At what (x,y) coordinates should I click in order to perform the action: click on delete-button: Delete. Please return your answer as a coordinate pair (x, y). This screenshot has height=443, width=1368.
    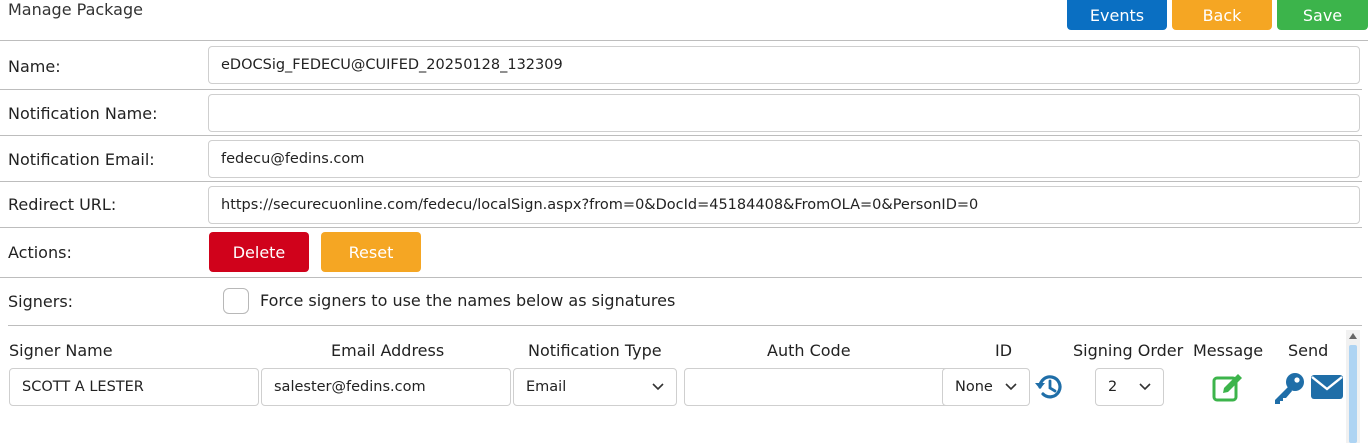
    Looking at the image, I should click on (259, 252).